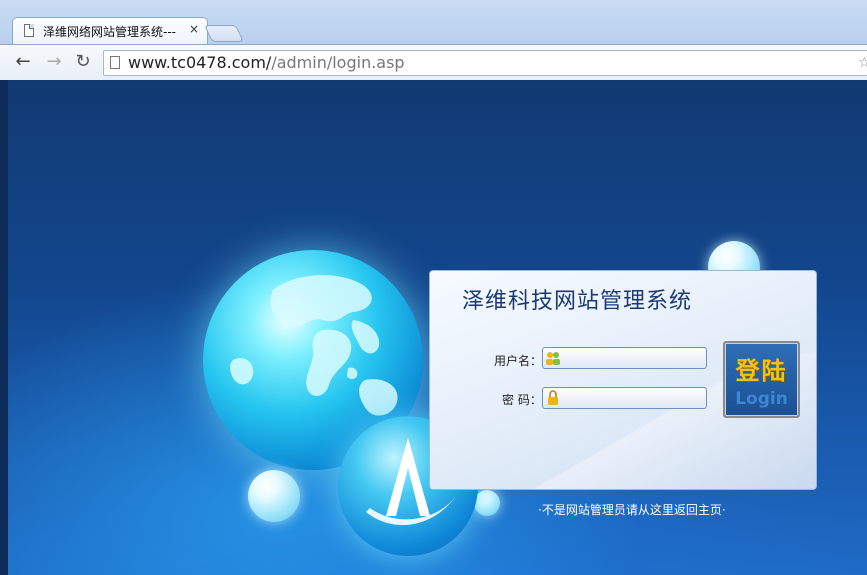 The image size is (867, 575). I want to click on login-button: 登陆 Login, so click(761, 379).